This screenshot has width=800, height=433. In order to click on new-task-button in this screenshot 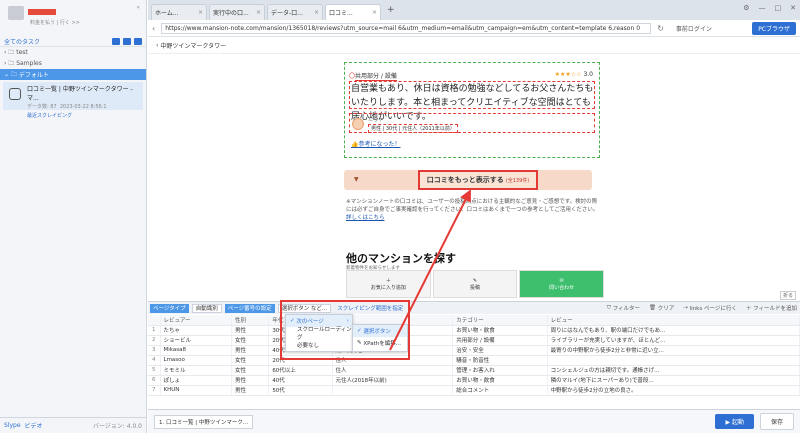, I will do `click(116, 41)`.